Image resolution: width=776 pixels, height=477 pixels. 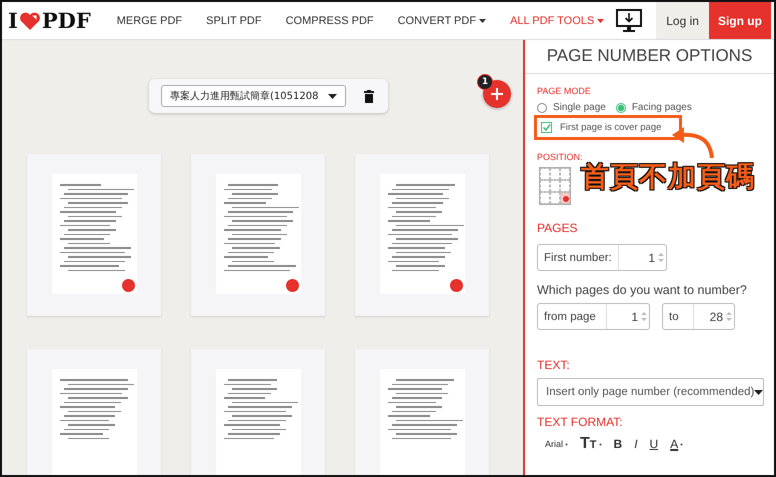 What do you see at coordinates (149, 20) in the screenshot?
I see `nav-link: MERGE PDF` at bounding box center [149, 20].